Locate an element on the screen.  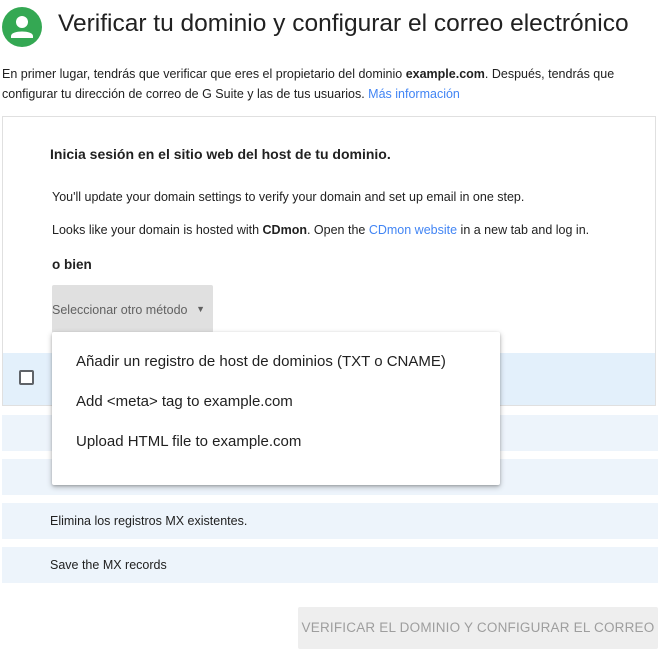
checklist-row-save-mx: Save the MX records is located at coordinates (330, 565).